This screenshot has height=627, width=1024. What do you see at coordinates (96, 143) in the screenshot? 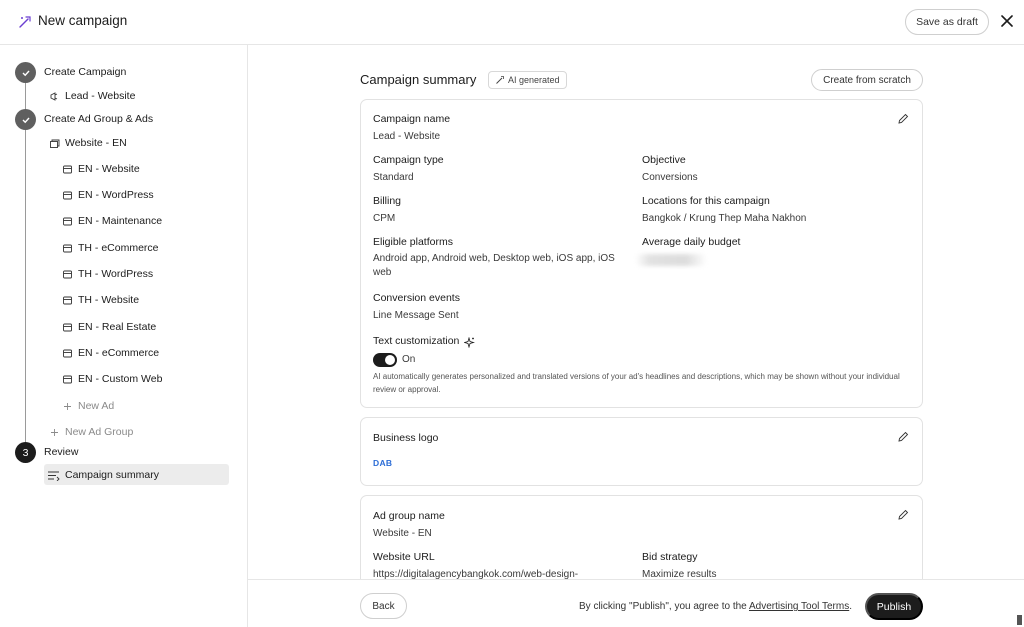
I see `sidebar-item-label: Website - EN` at bounding box center [96, 143].